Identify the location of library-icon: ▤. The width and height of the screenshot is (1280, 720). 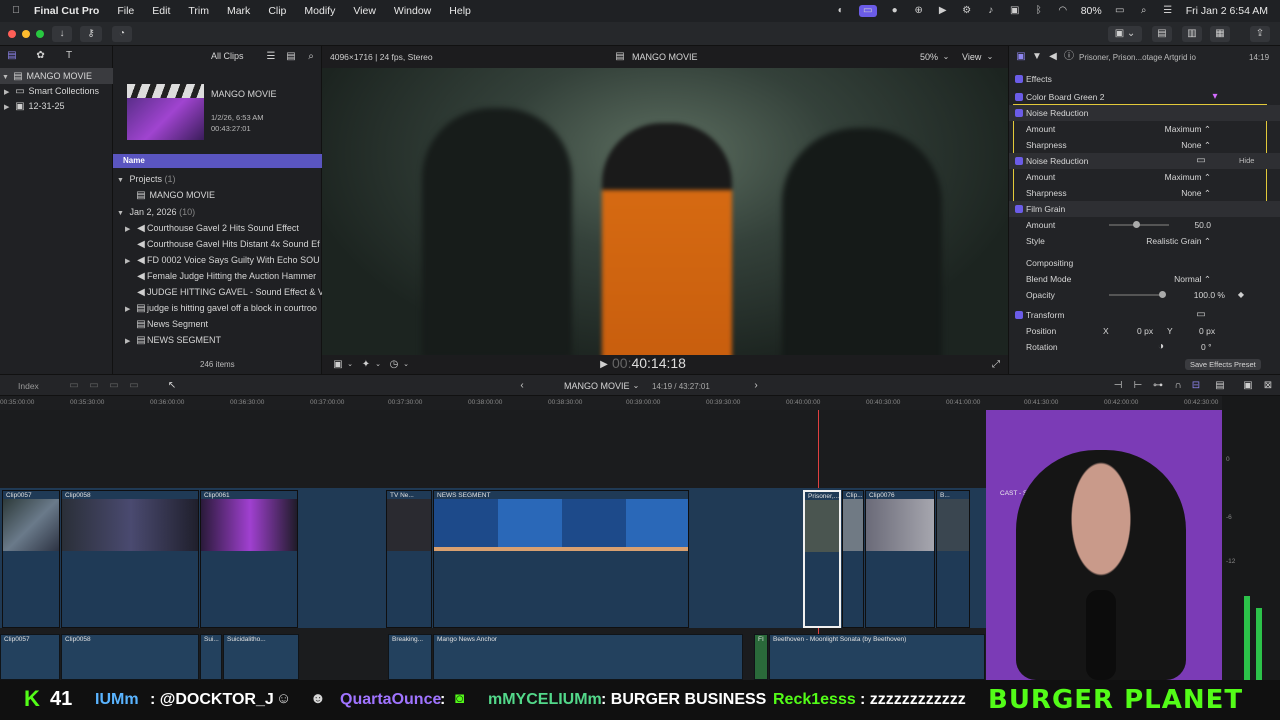
(12, 56).